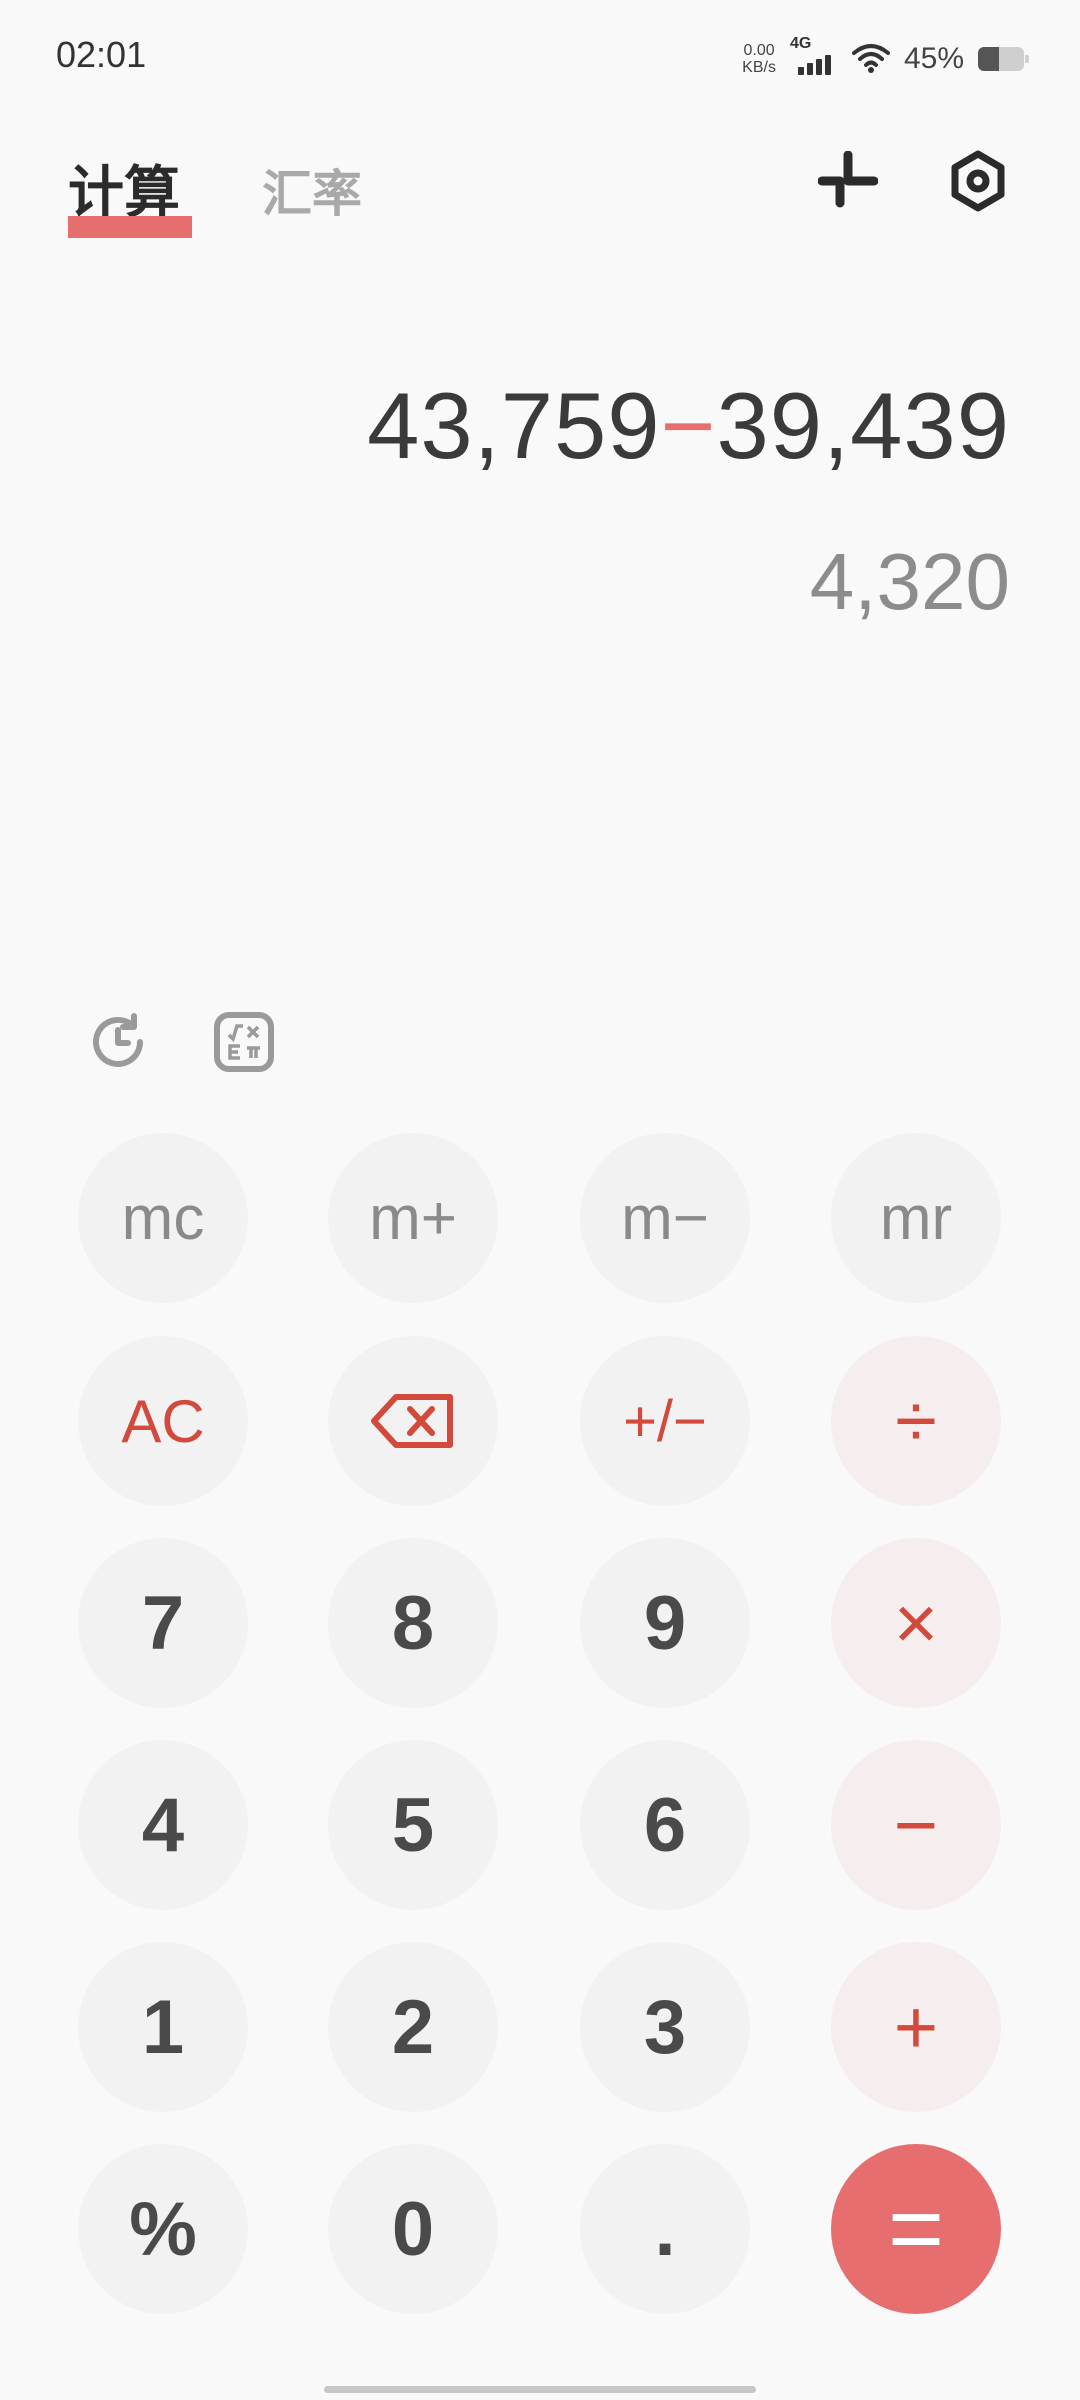 This screenshot has height=2400, width=1080. Describe the element at coordinates (916, 1825) in the screenshot. I see `key-minus: −` at that location.